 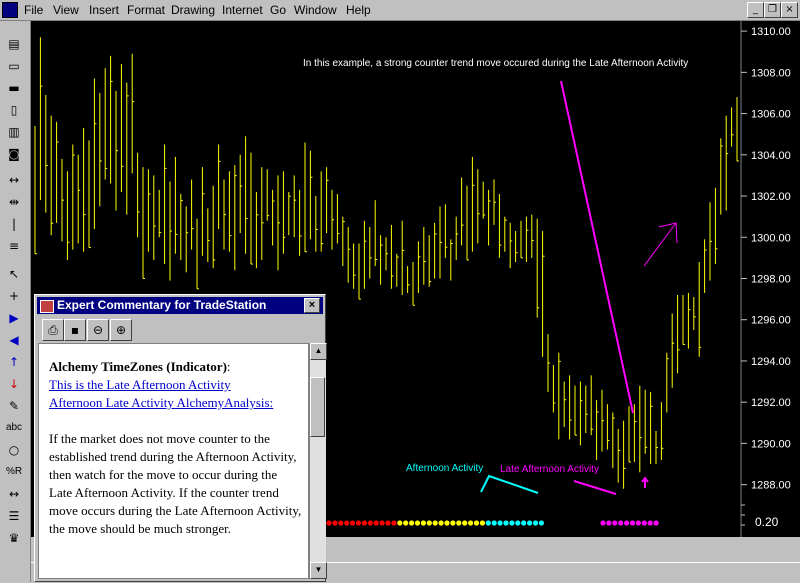 I want to click on commentary-heading: Alchemy TimeZones (Indicator), so click(x=138, y=366).